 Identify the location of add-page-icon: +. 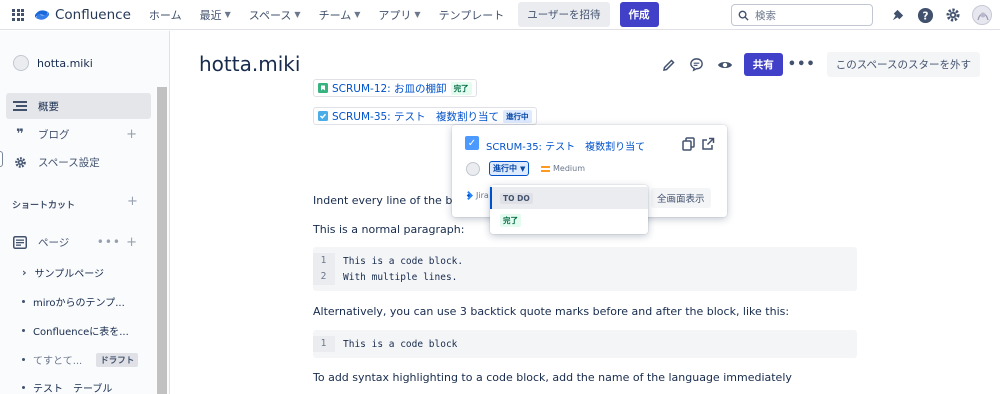
(131, 242).